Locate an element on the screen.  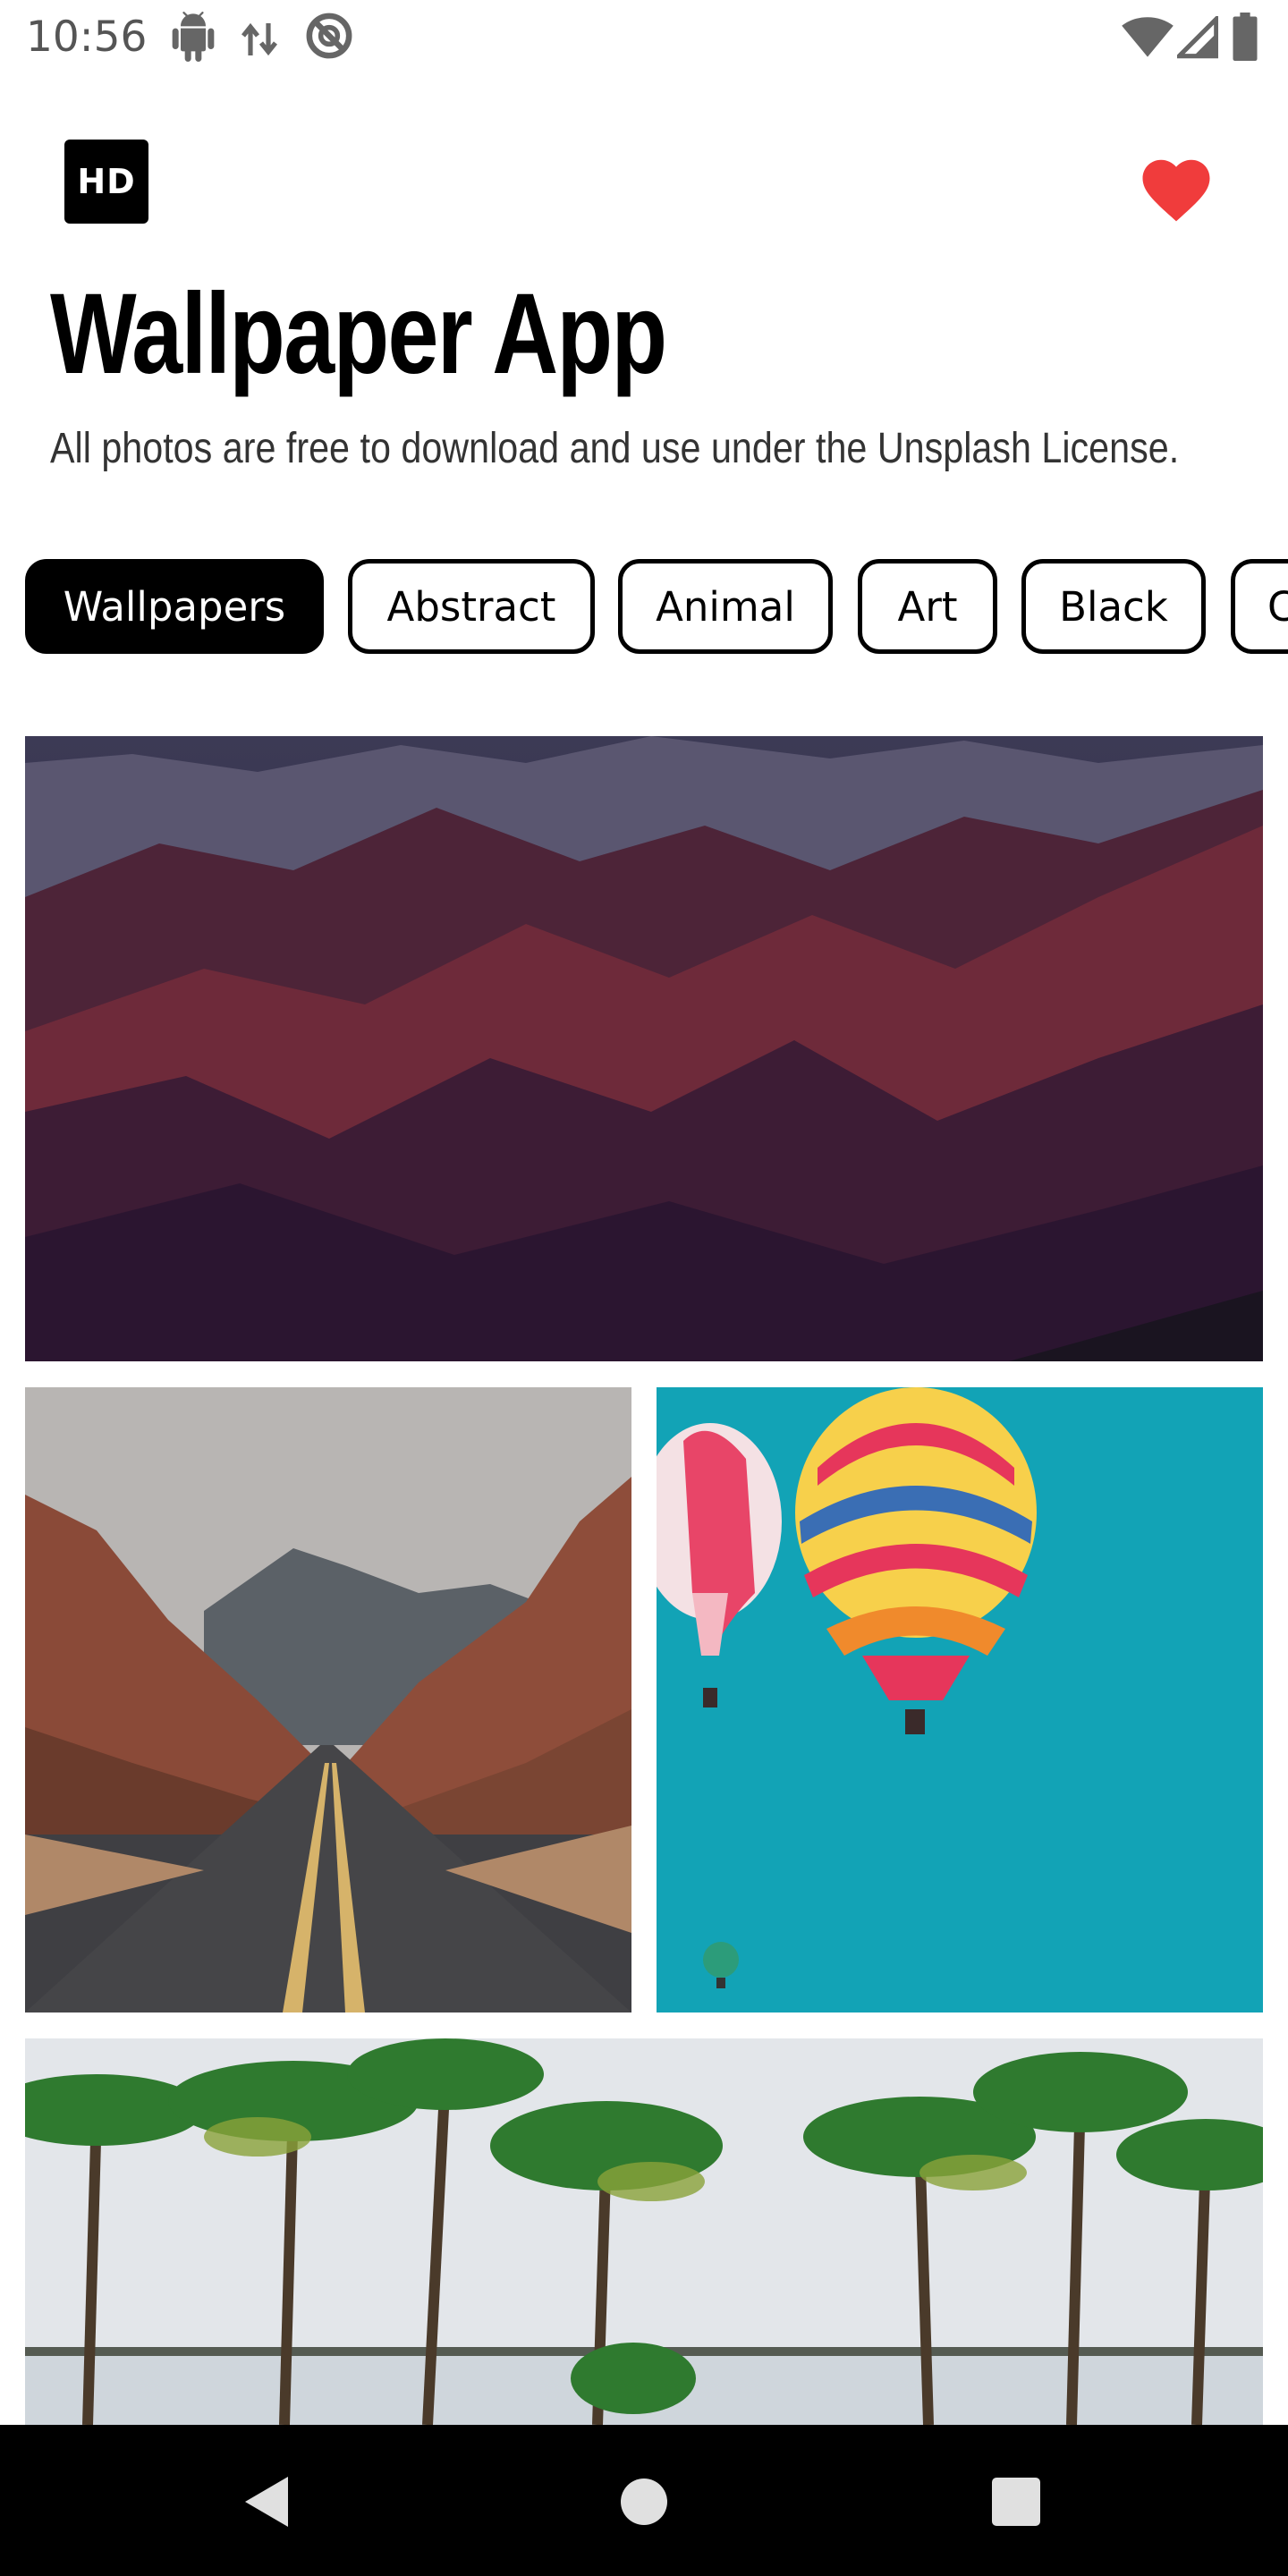
hd-logo: HD is located at coordinates (106, 182).